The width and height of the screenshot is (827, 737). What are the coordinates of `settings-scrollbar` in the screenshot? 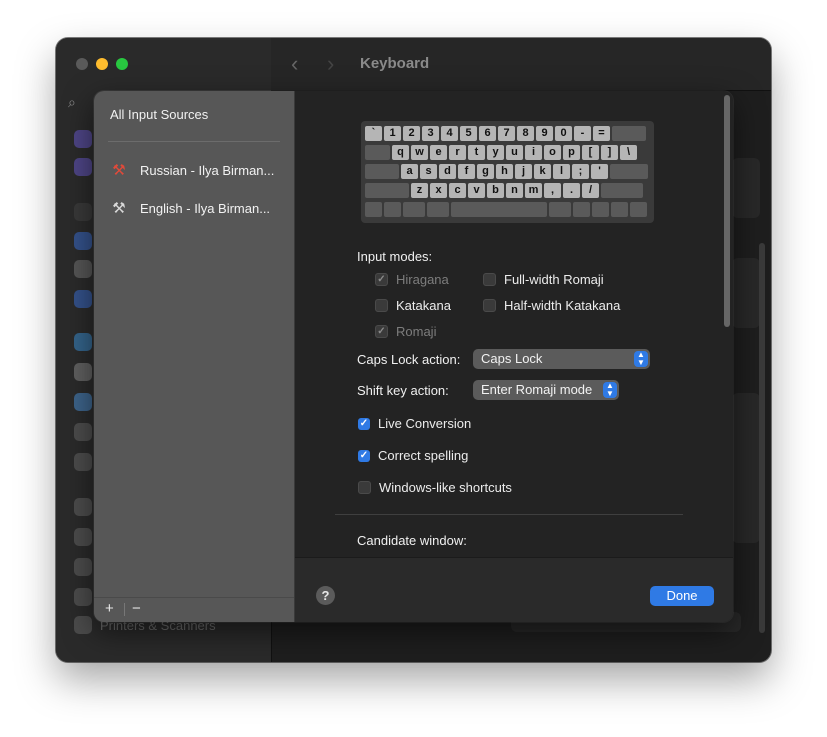 It's located at (727, 211).